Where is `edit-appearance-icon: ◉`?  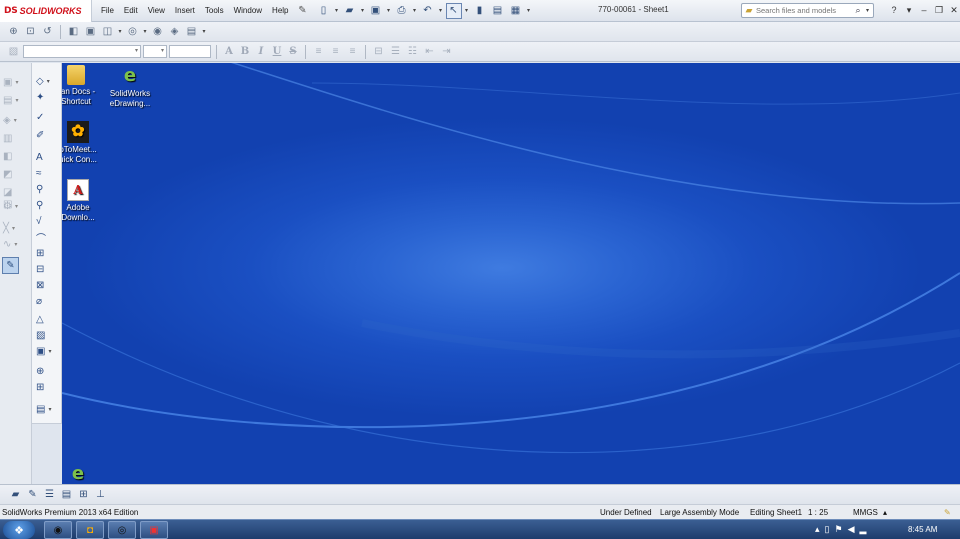
edit-appearance-icon: ◉ is located at coordinates (157, 31).